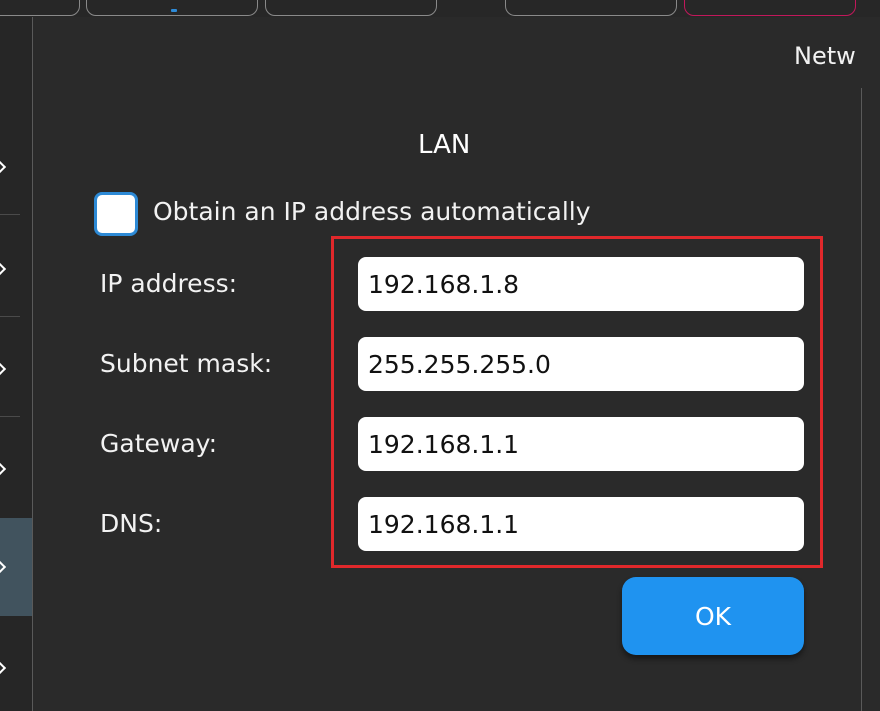 Image resolution: width=880 pixels, height=711 pixels. What do you see at coordinates (713, 616) in the screenshot?
I see `ok-button: OK` at bounding box center [713, 616].